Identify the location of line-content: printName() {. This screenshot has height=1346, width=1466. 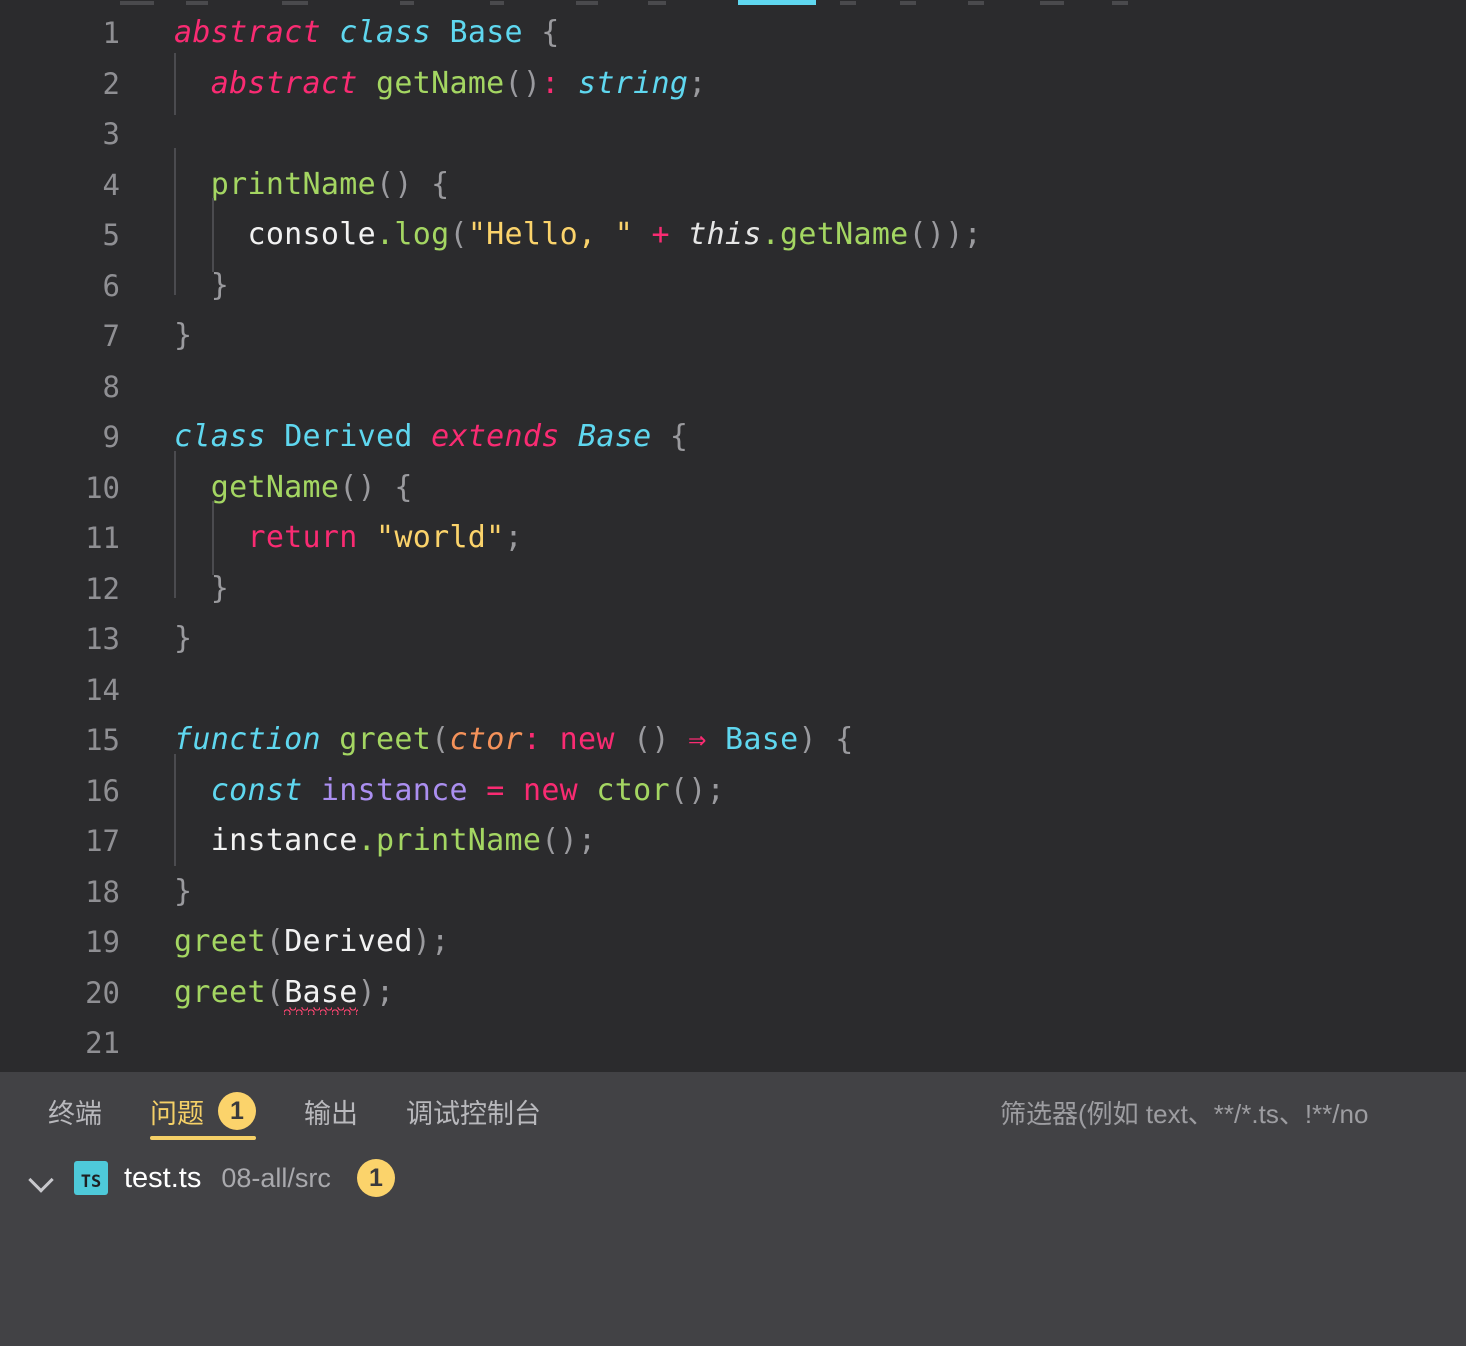
(793, 184).